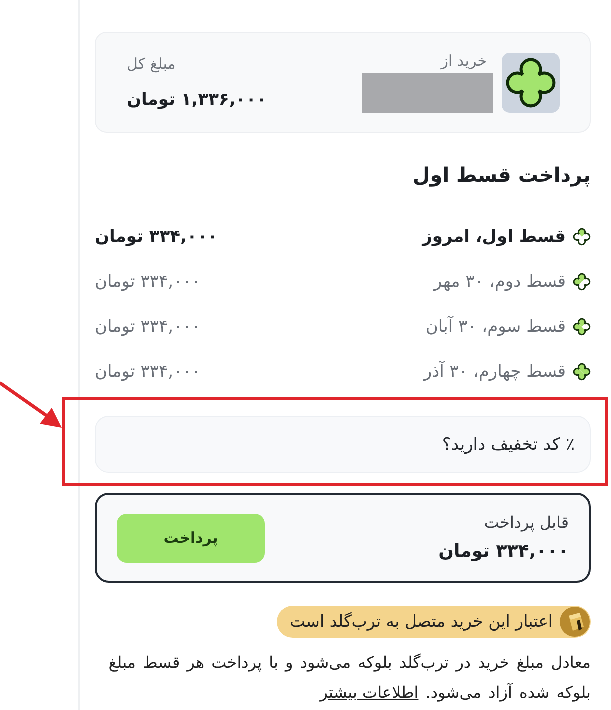  What do you see at coordinates (191, 538) in the screenshot?
I see `pay-button: پرداخت` at bounding box center [191, 538].